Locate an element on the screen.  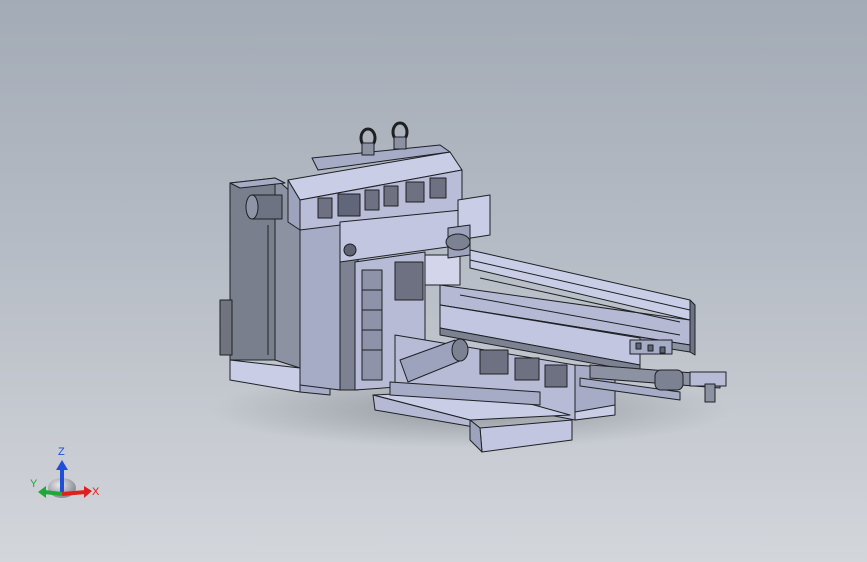
z-axis-label: Z is located at coordinates (61, 452).